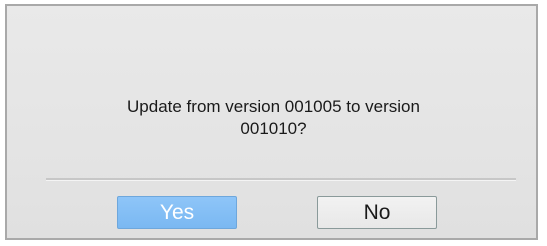 The height and width of the screenshot is (246, 547). What do you see at coordinates (177, 212) in the screenshot?
I see `yes-button: Yes` at bounding box center [177, 212].